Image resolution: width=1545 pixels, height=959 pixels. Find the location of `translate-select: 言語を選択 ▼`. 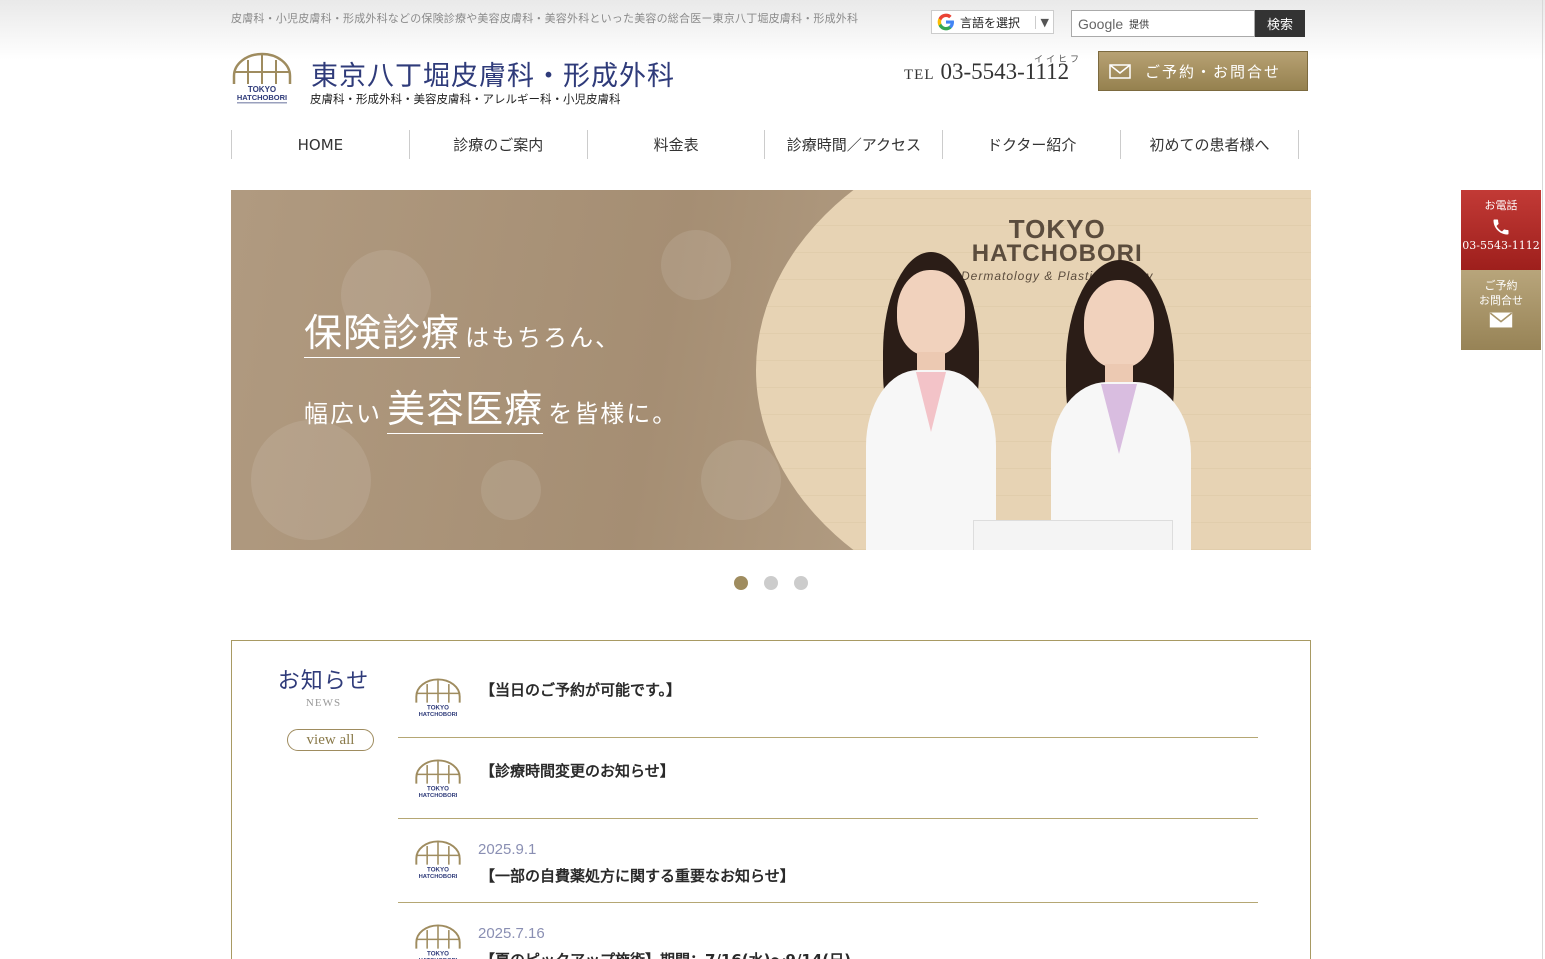

translate-select: 言語を選択 ▼ is located at coordinates (992, 22).